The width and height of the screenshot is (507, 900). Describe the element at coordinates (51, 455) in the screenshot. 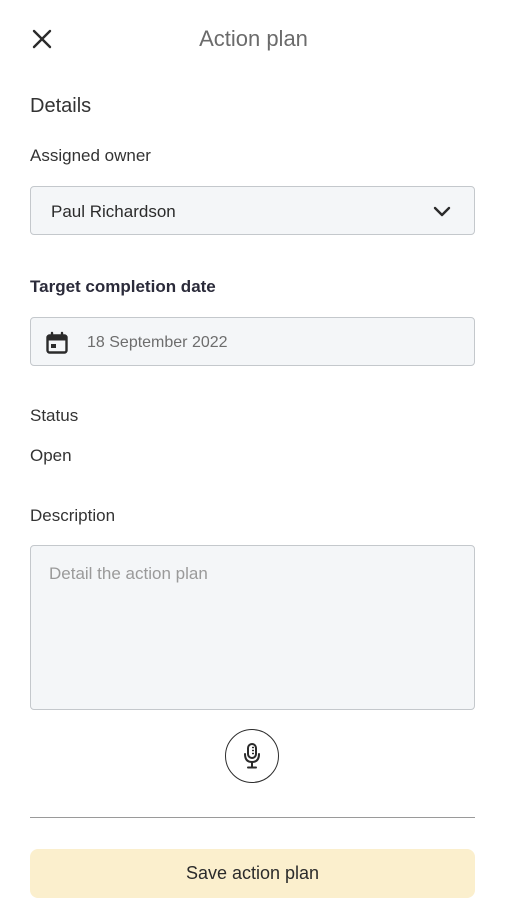

I see `status-value: Open` at that location.